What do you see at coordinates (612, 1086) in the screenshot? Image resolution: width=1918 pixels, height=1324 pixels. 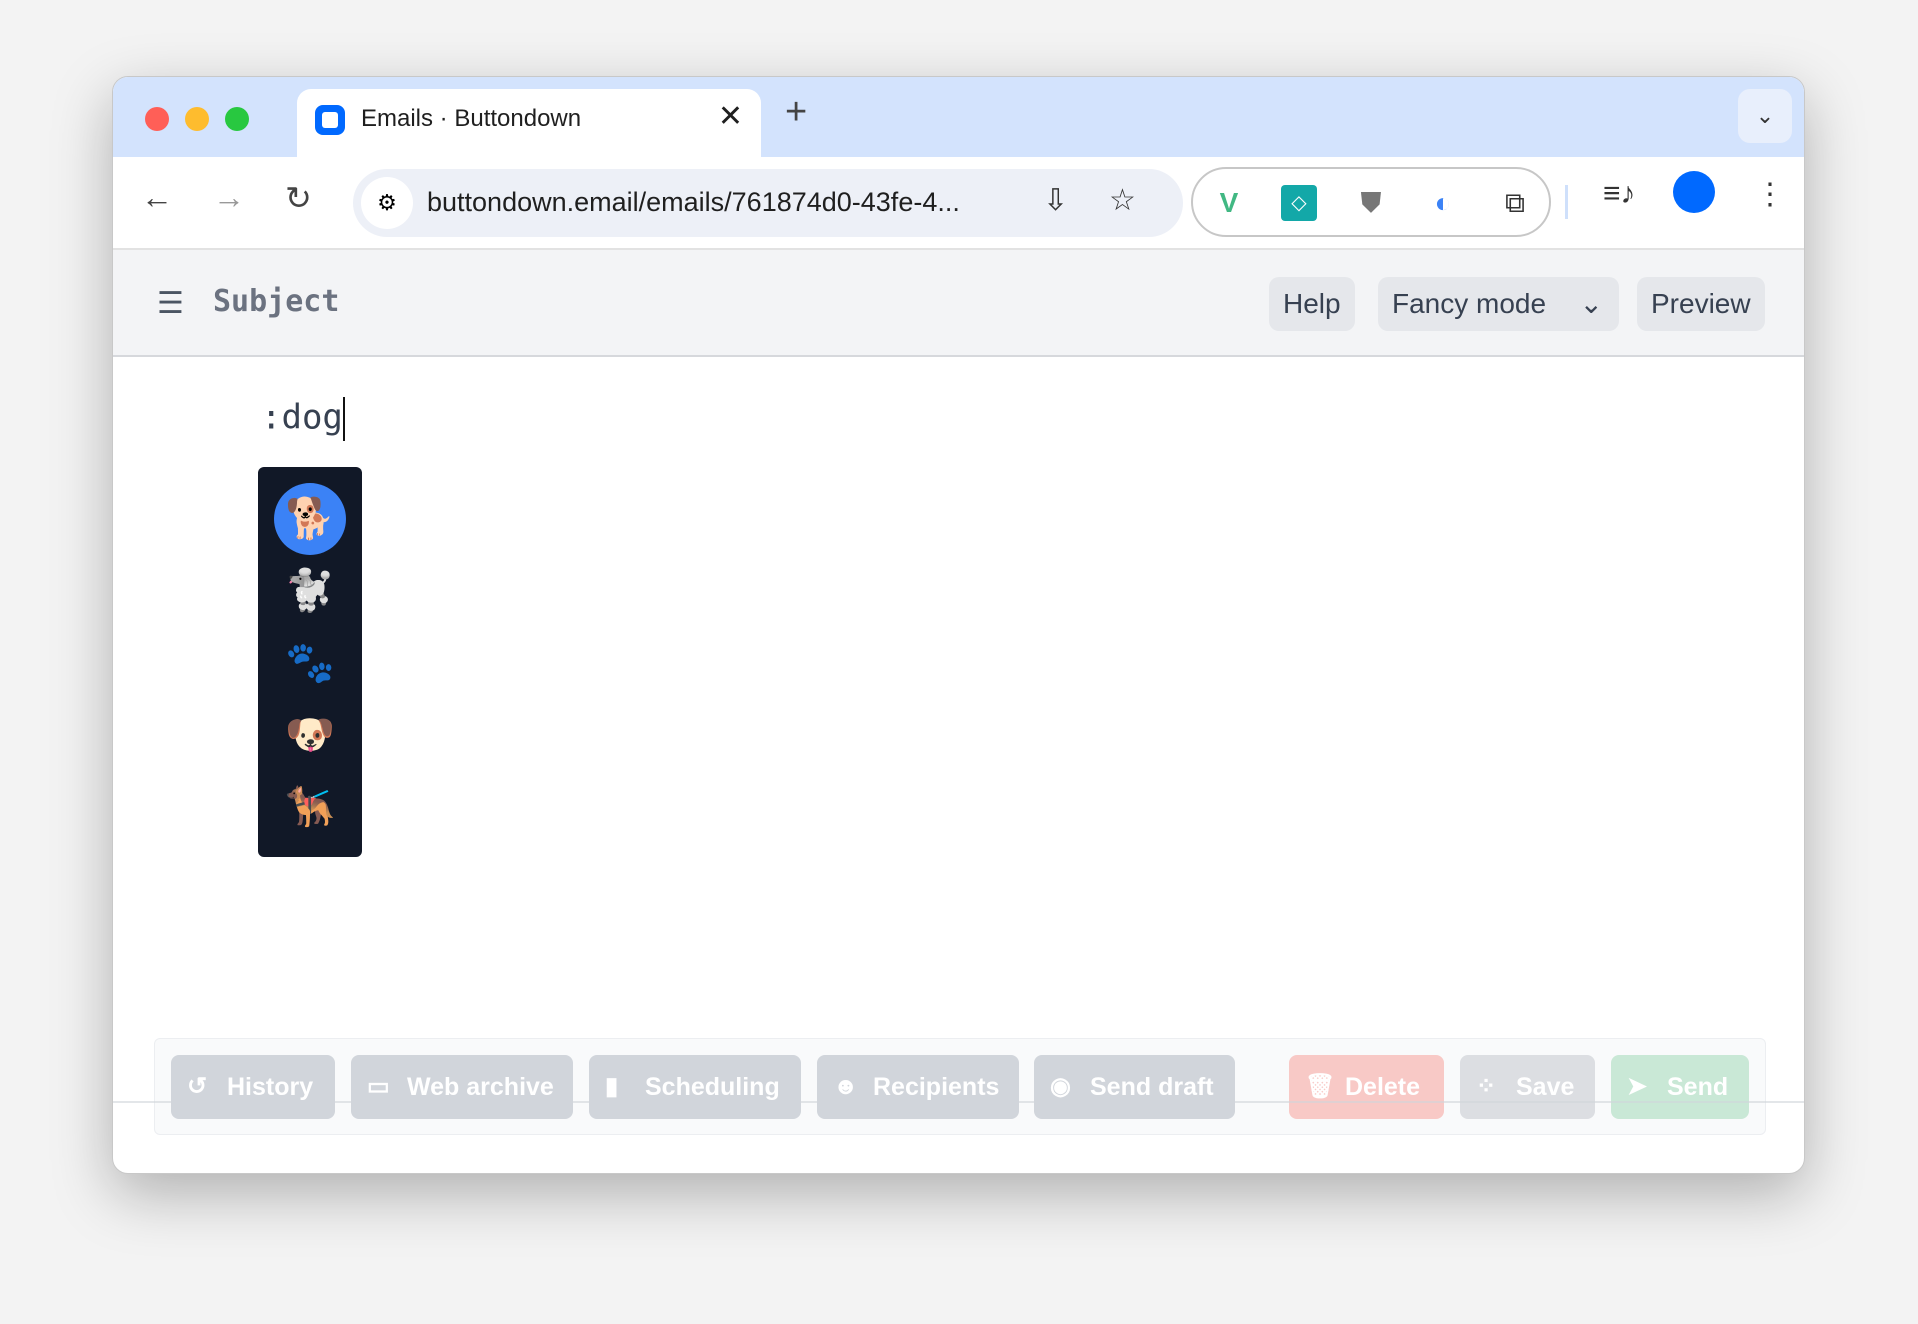 I see `calendar-icon: ▮` at bounding box center [612, 1086].